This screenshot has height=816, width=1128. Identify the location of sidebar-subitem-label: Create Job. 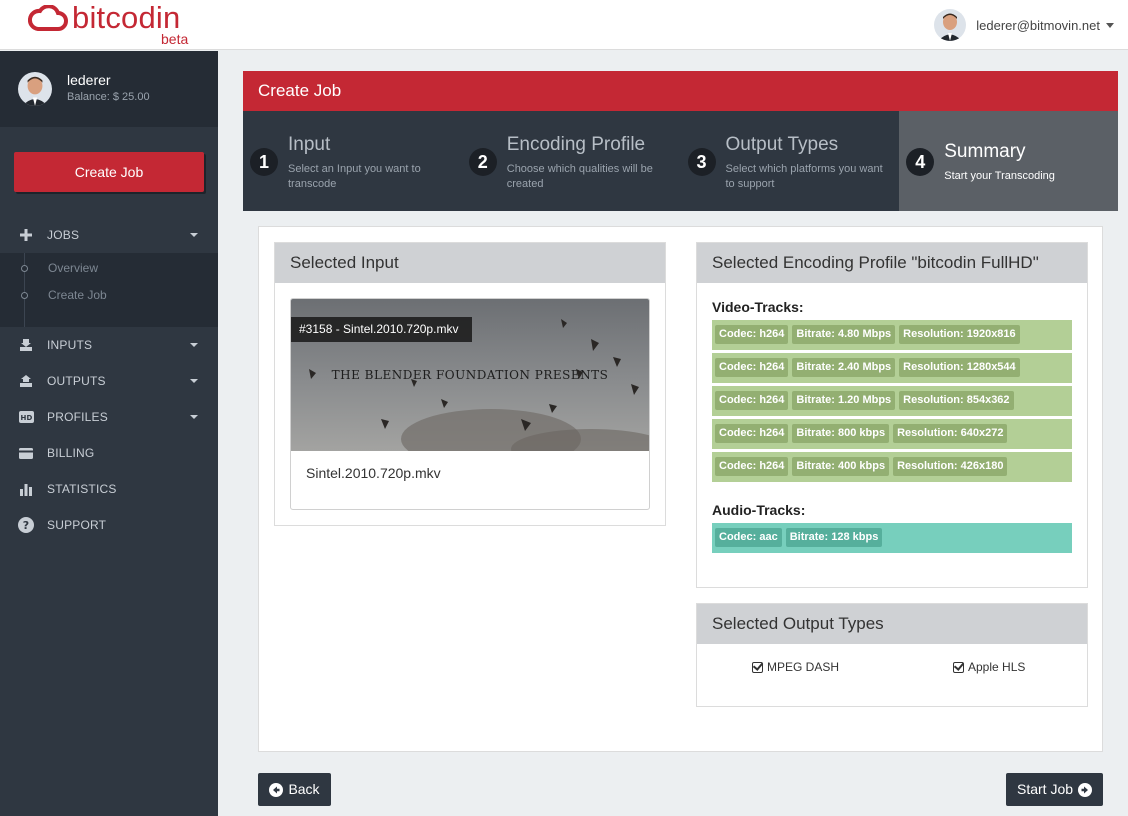
(77, 295).